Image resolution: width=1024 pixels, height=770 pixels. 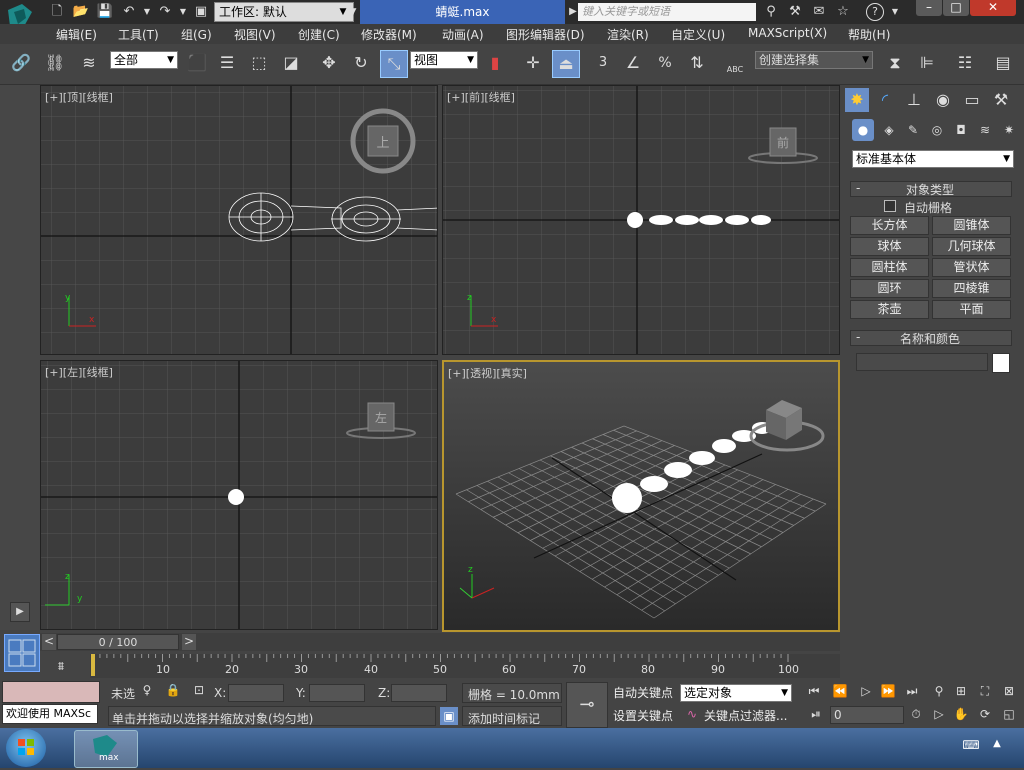 What do you see at coordinates (858, 337) in the screenshot?
I see `rollout-toggle-2: -` at bounding box center [858, 337].